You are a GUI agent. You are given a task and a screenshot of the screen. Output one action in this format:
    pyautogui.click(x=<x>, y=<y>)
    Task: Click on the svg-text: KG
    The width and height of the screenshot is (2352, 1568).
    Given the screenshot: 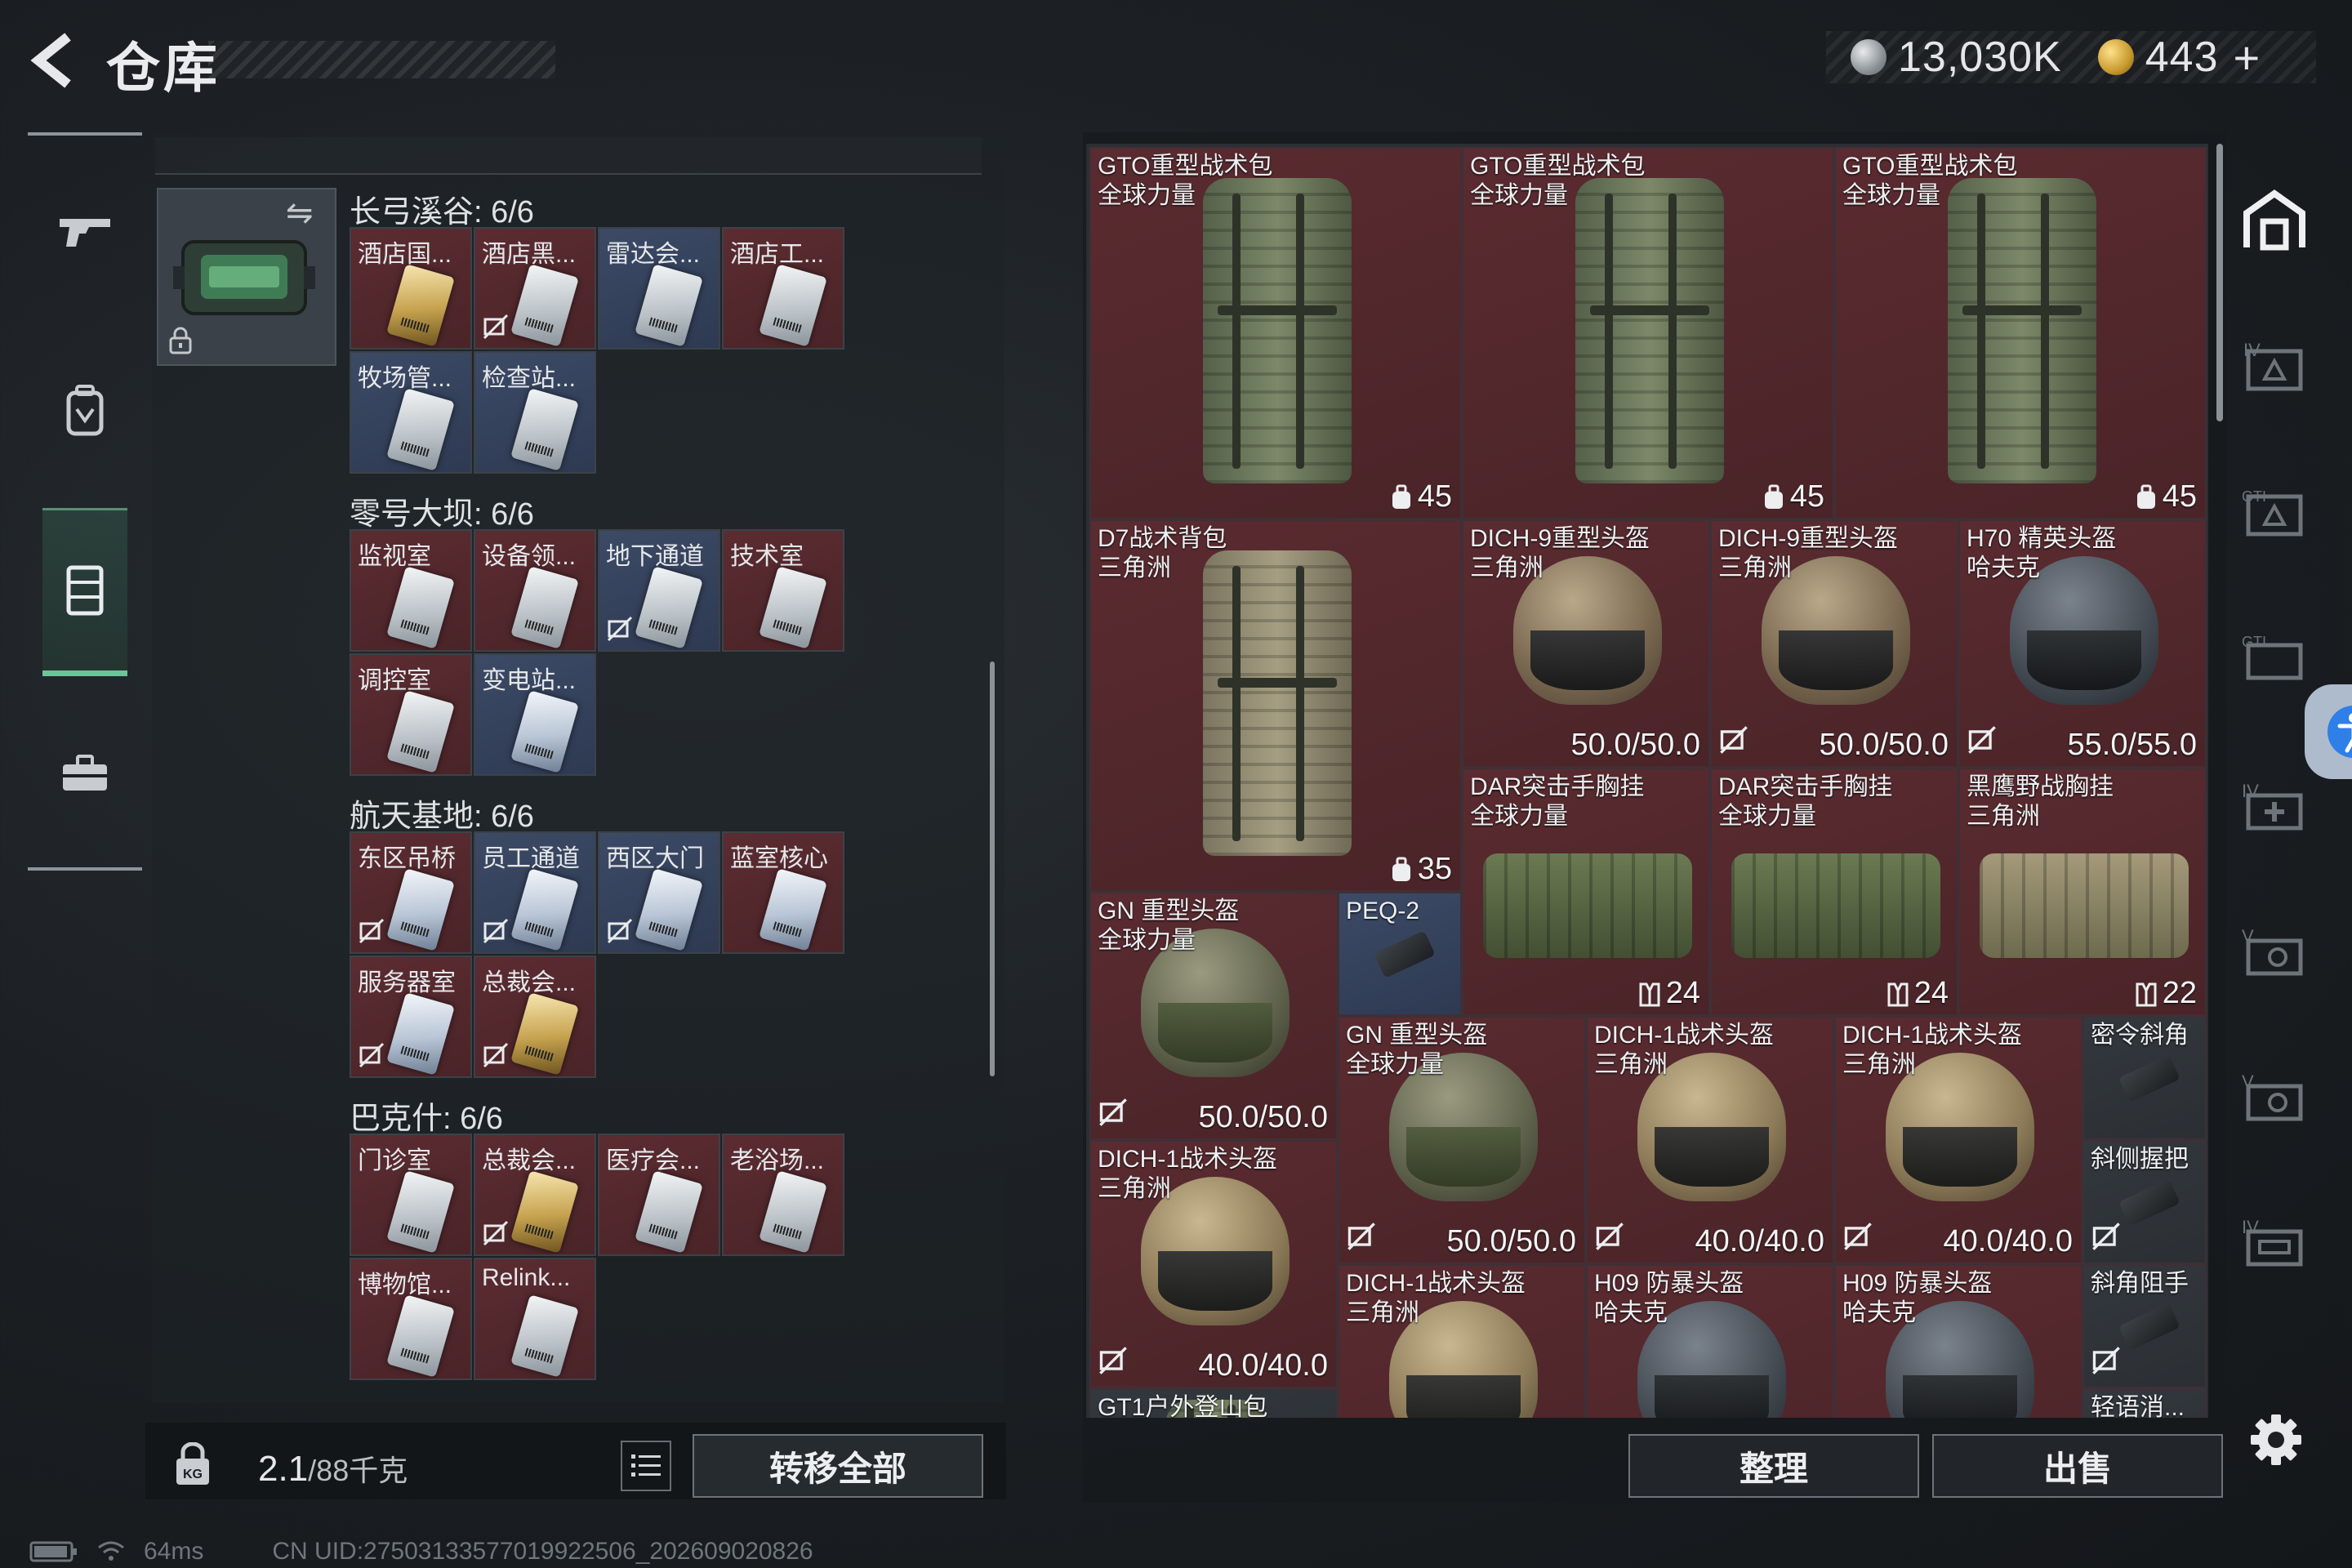 What is the action you would take?
    pyautogui.click(x=193, y=1474)
    